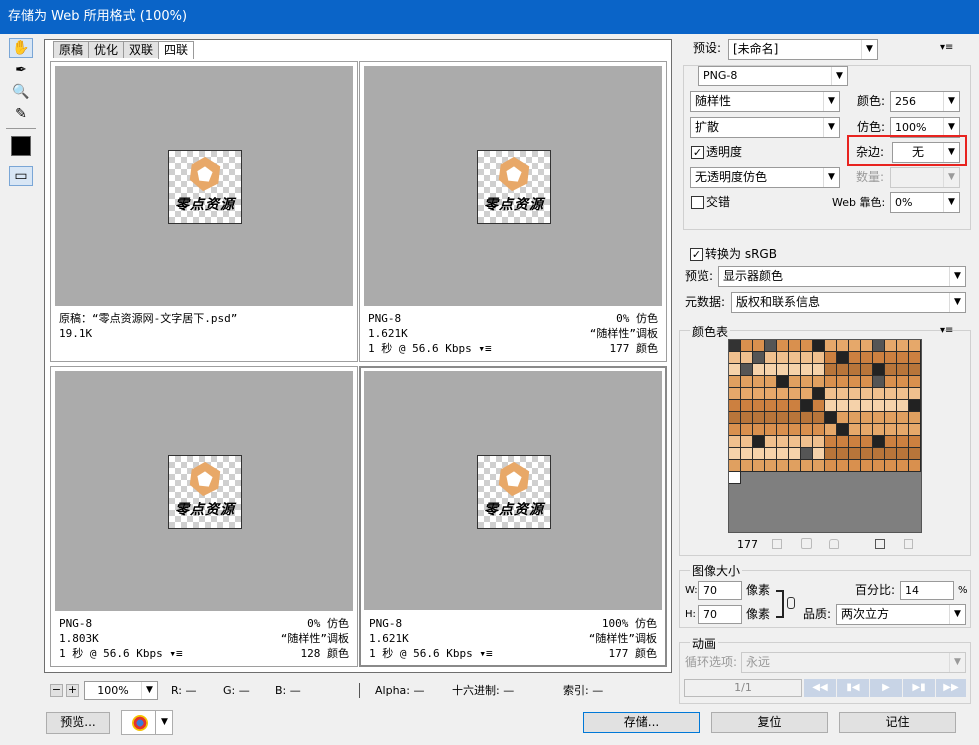 The image size is (979, 745). What do you see at coordinates (71, 49) in the screenshot?
I see `tab-original: 原稿` at bounding box center [71, 49].